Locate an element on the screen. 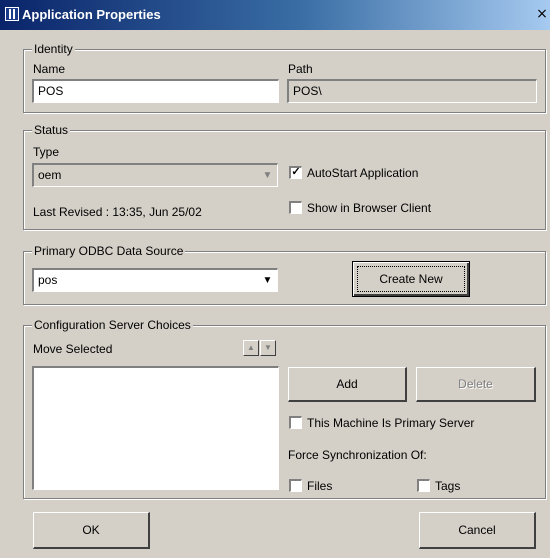 The width and height of the screenshot is (550, 558). tags-label: Tags is located at coordinates (448, 486).